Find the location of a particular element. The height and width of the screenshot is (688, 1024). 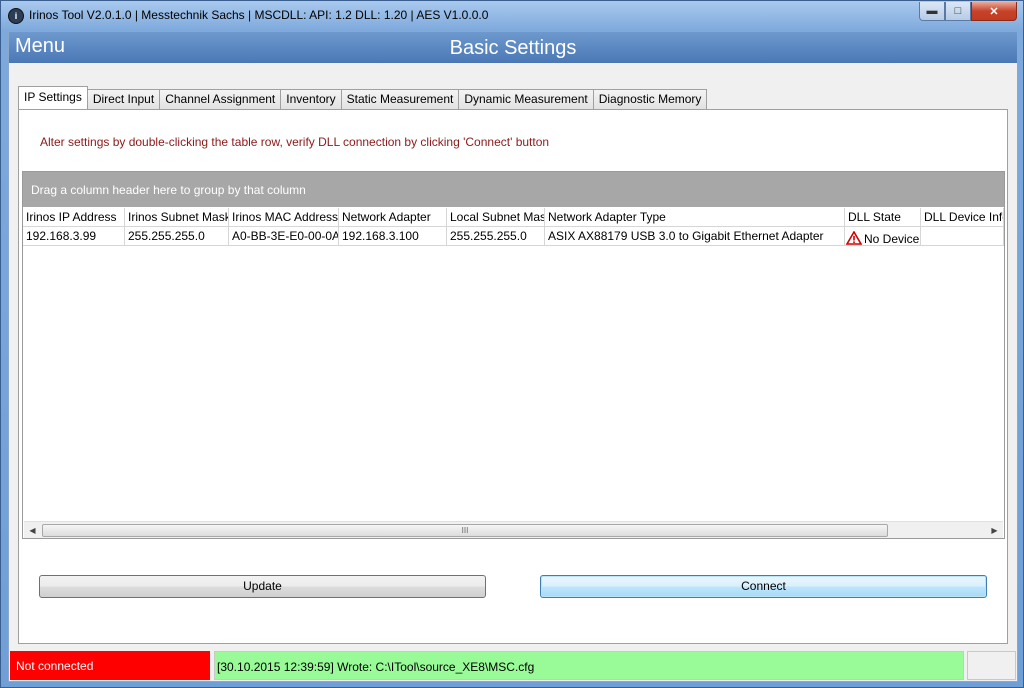

tab-channel-assignment: Channel Assignment is located at coordinates (220, 99).